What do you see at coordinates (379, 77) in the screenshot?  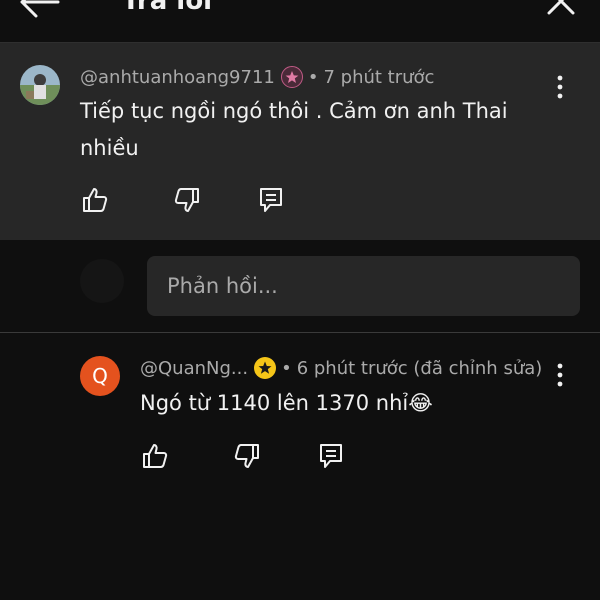 I see `timestamp: 7 phút trước` at bounding box center [379, 77].